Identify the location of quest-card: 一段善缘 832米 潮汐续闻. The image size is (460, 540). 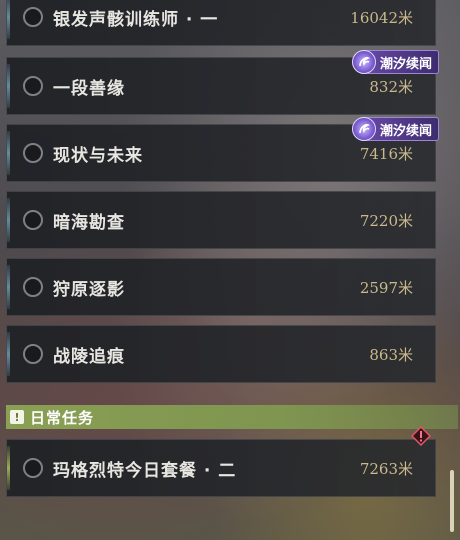
(222, 82).